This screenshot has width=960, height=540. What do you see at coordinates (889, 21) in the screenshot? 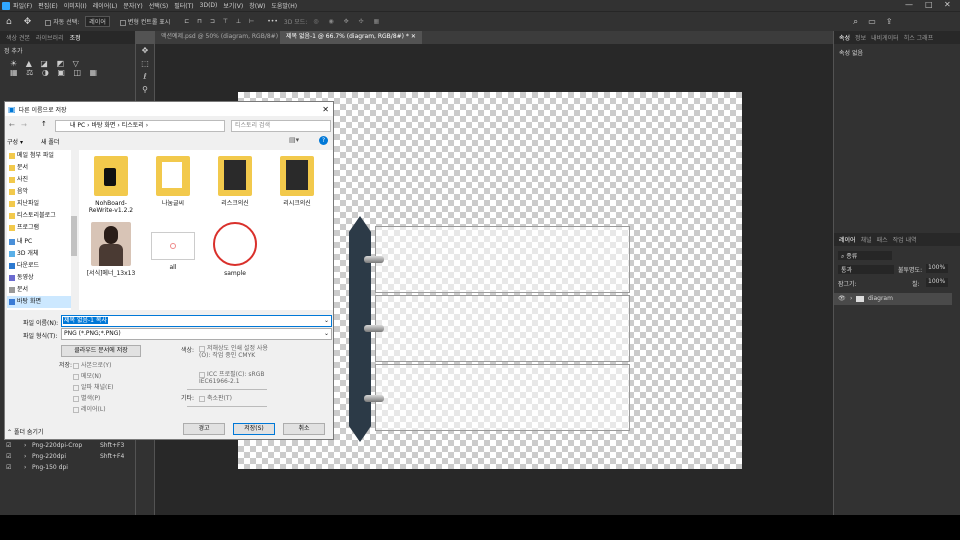
I see `share-icon: ⇪` at bounding box center [889, 21].